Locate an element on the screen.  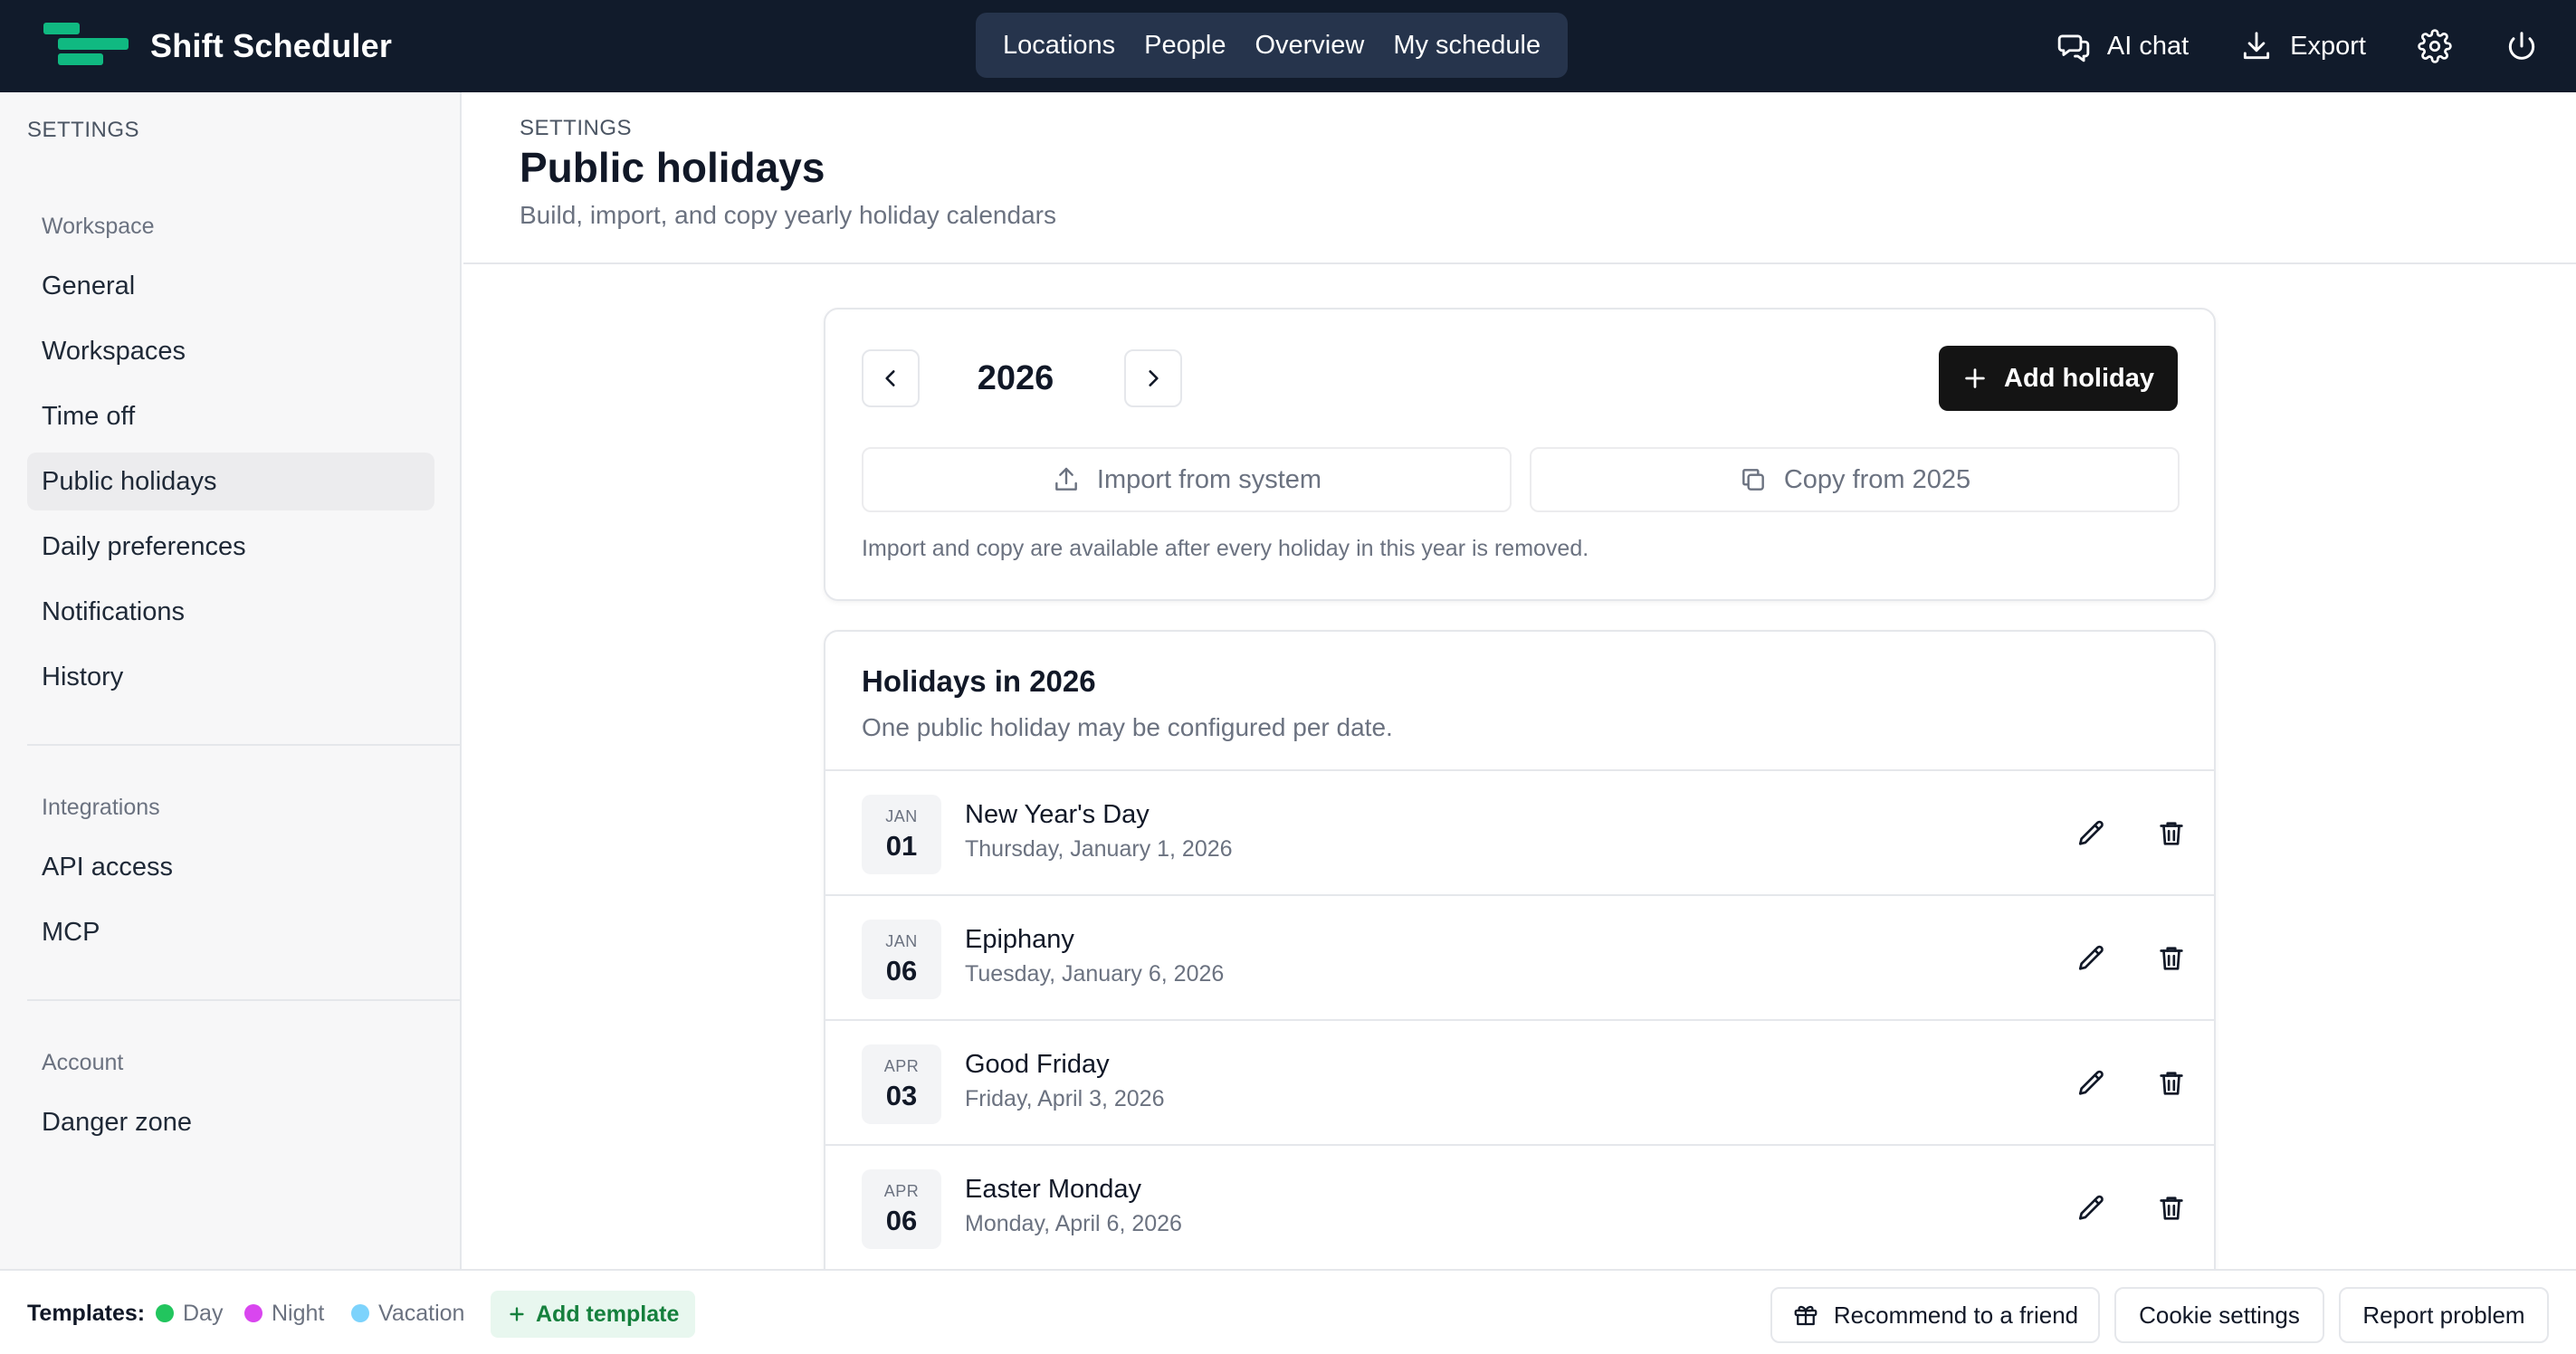
date-day: 03 is located at coordinates (902, 1095).